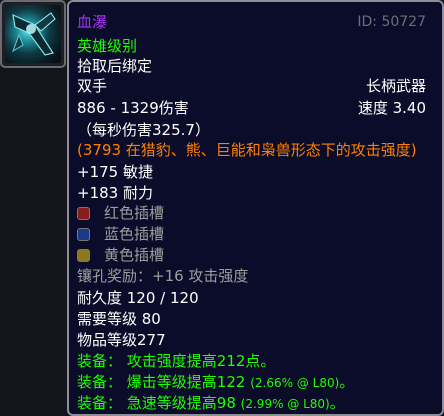 This screenshot has height=416, width=444. Describe the element at coordinates (121, 340) in the screenshot. I see `item-level: 物品等级277` at that location.